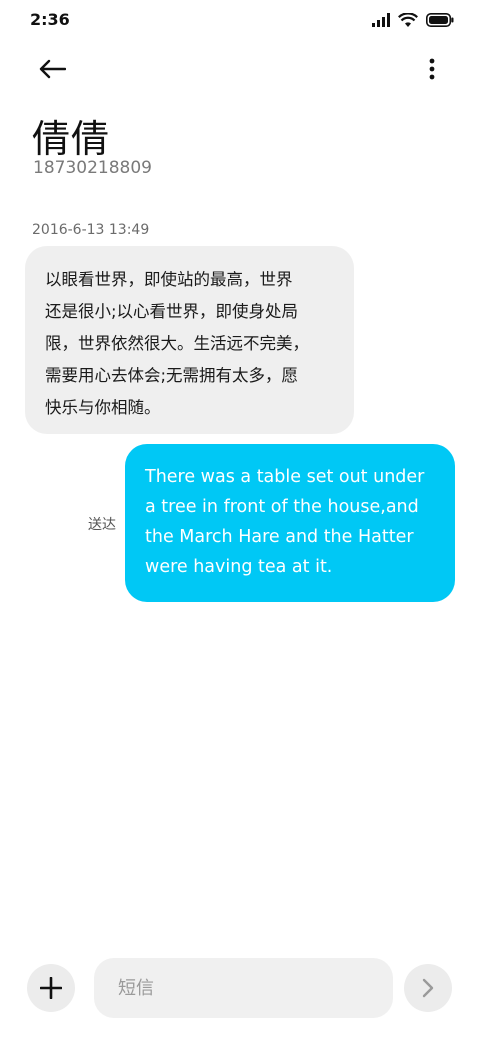  I want to click on more-vertical-icon, so click(432, 69).